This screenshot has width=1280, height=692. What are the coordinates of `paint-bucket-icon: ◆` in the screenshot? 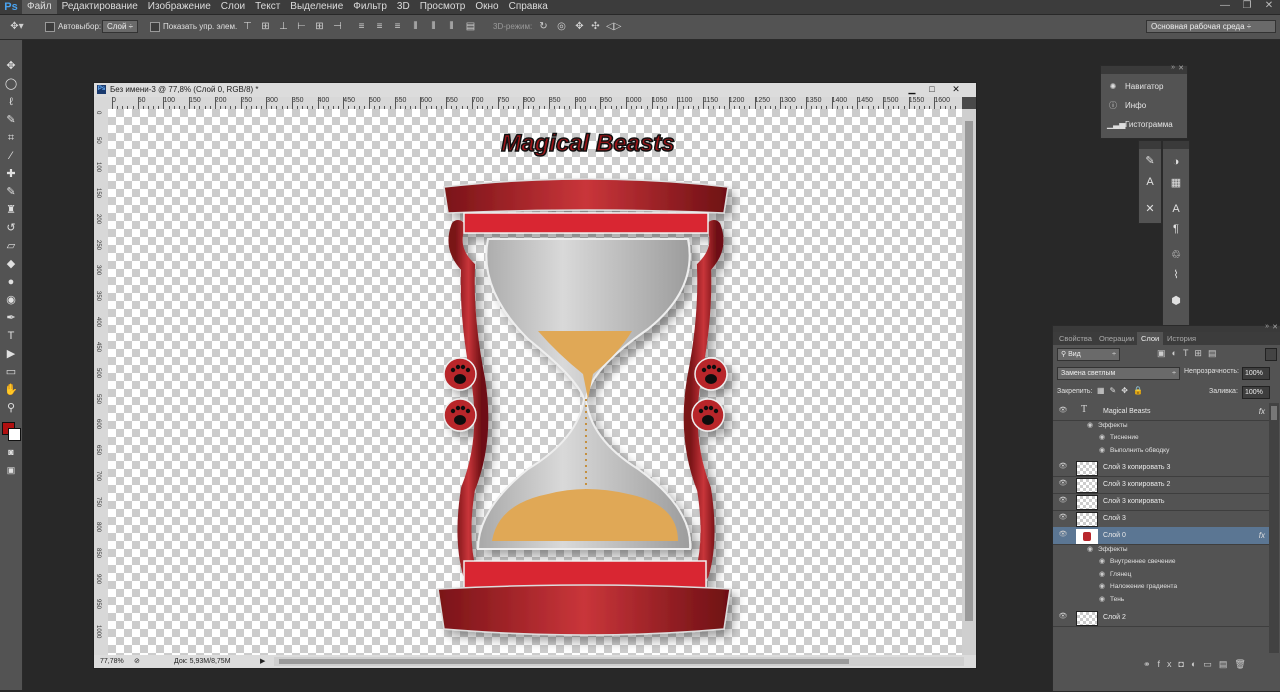 It's located at (11, 264).